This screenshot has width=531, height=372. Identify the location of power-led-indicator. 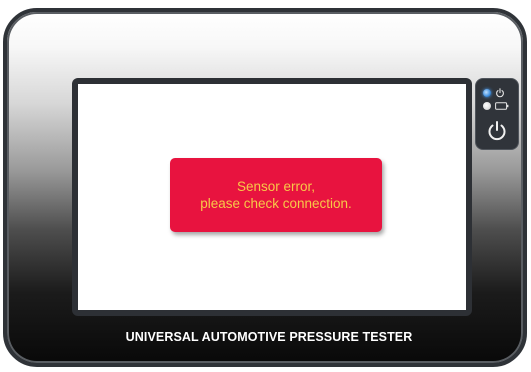
(487, 93).